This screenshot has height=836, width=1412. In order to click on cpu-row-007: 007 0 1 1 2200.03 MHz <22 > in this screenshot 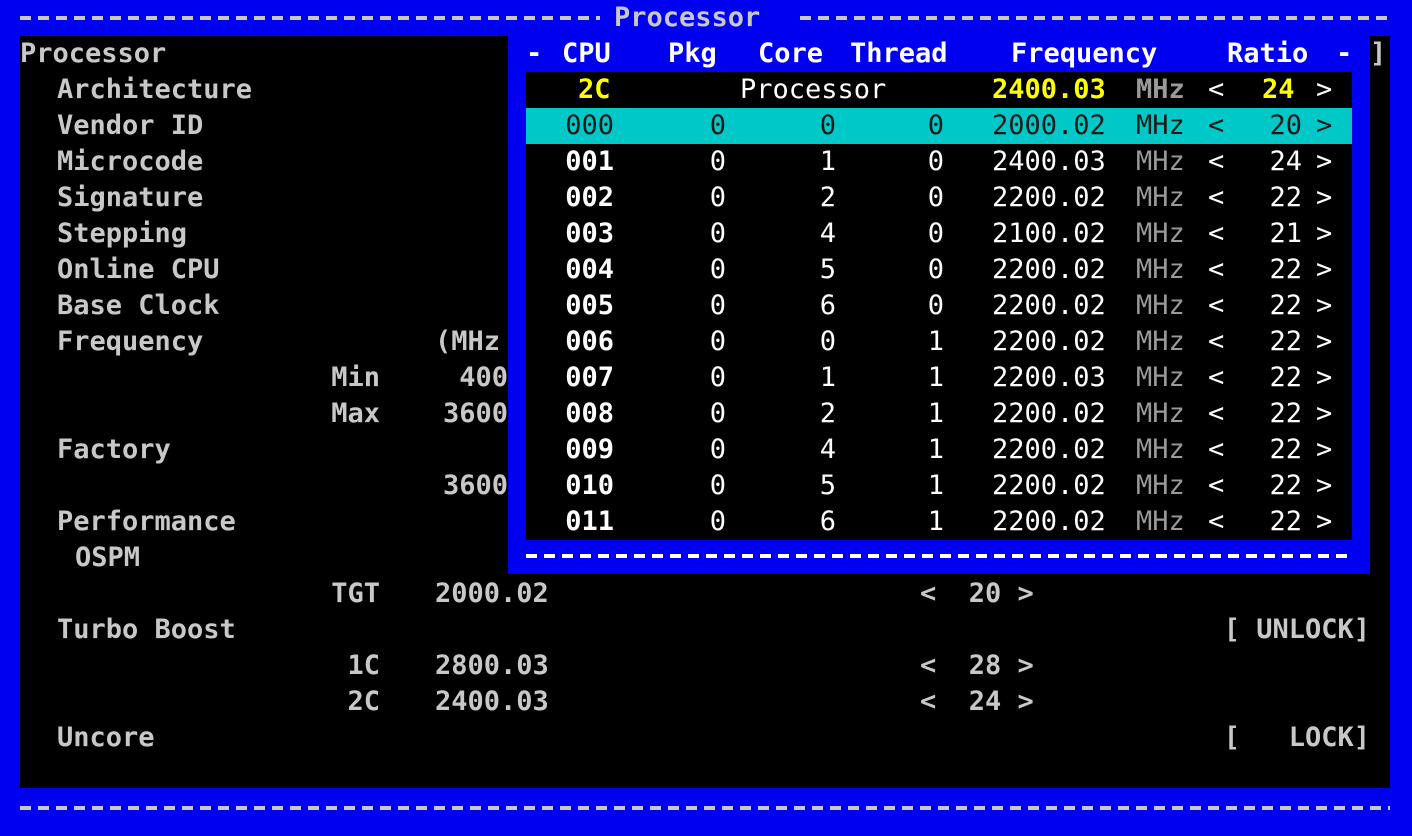, I will do `click(939, 378)`.